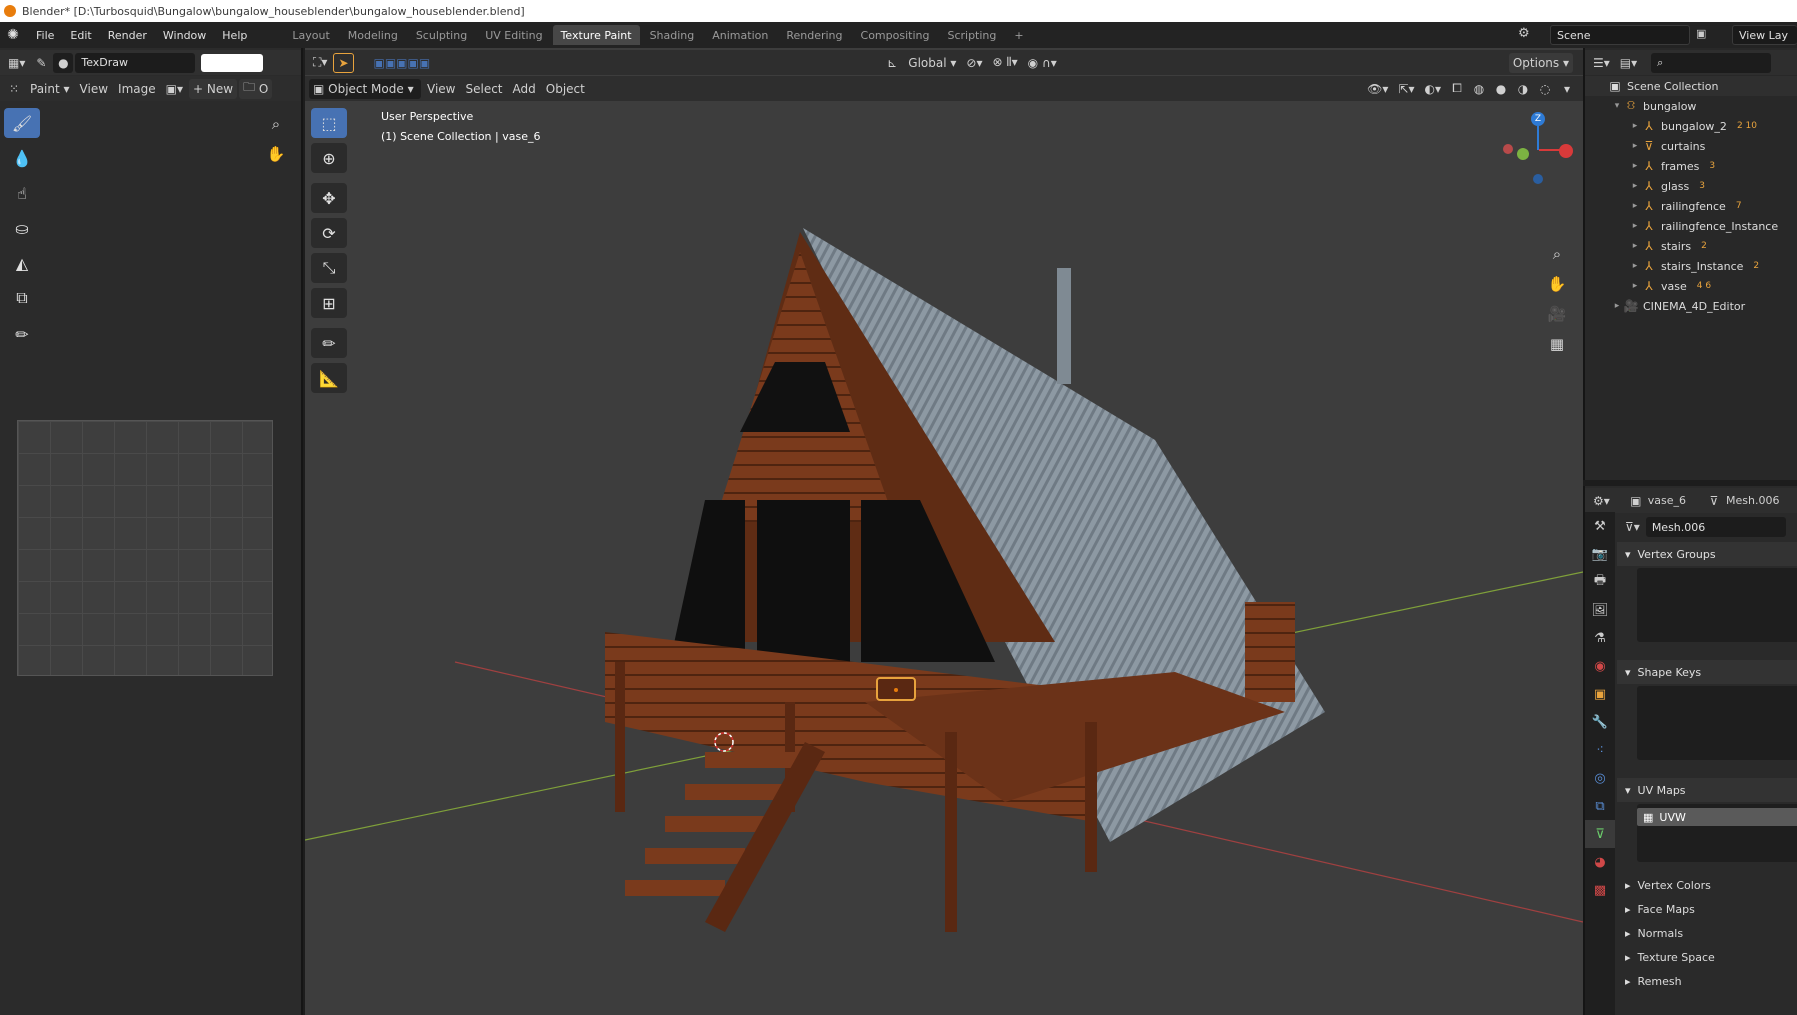 The image size is (1797, 1015). What do you see at coordinates (1406, 89) in the screenshot?
I see `gizmo-toggle-icon: ⇱▾` at bounding box center [1406, 89].